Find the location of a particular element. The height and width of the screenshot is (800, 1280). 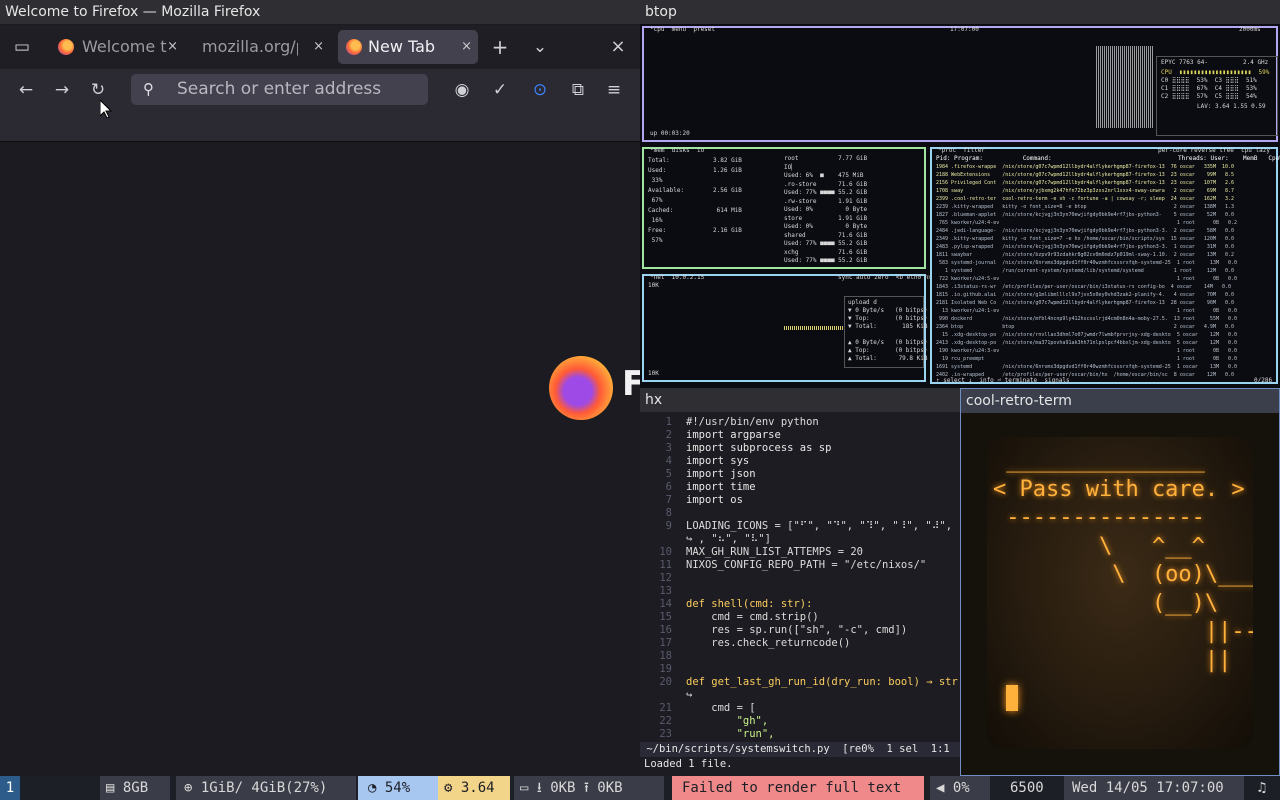

net-line: upload d is located at coordinates (862, 302).